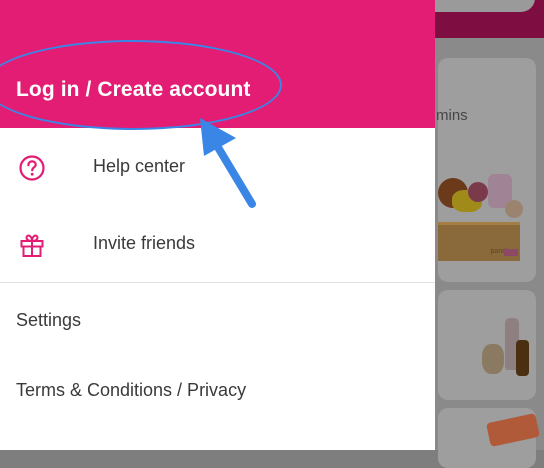  I want to click on background-header, so click(489, 19).